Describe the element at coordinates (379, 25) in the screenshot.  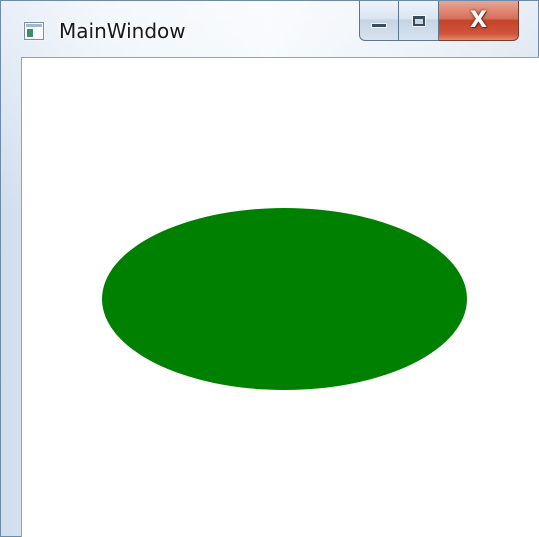
I see `minimize-icon` at that location.